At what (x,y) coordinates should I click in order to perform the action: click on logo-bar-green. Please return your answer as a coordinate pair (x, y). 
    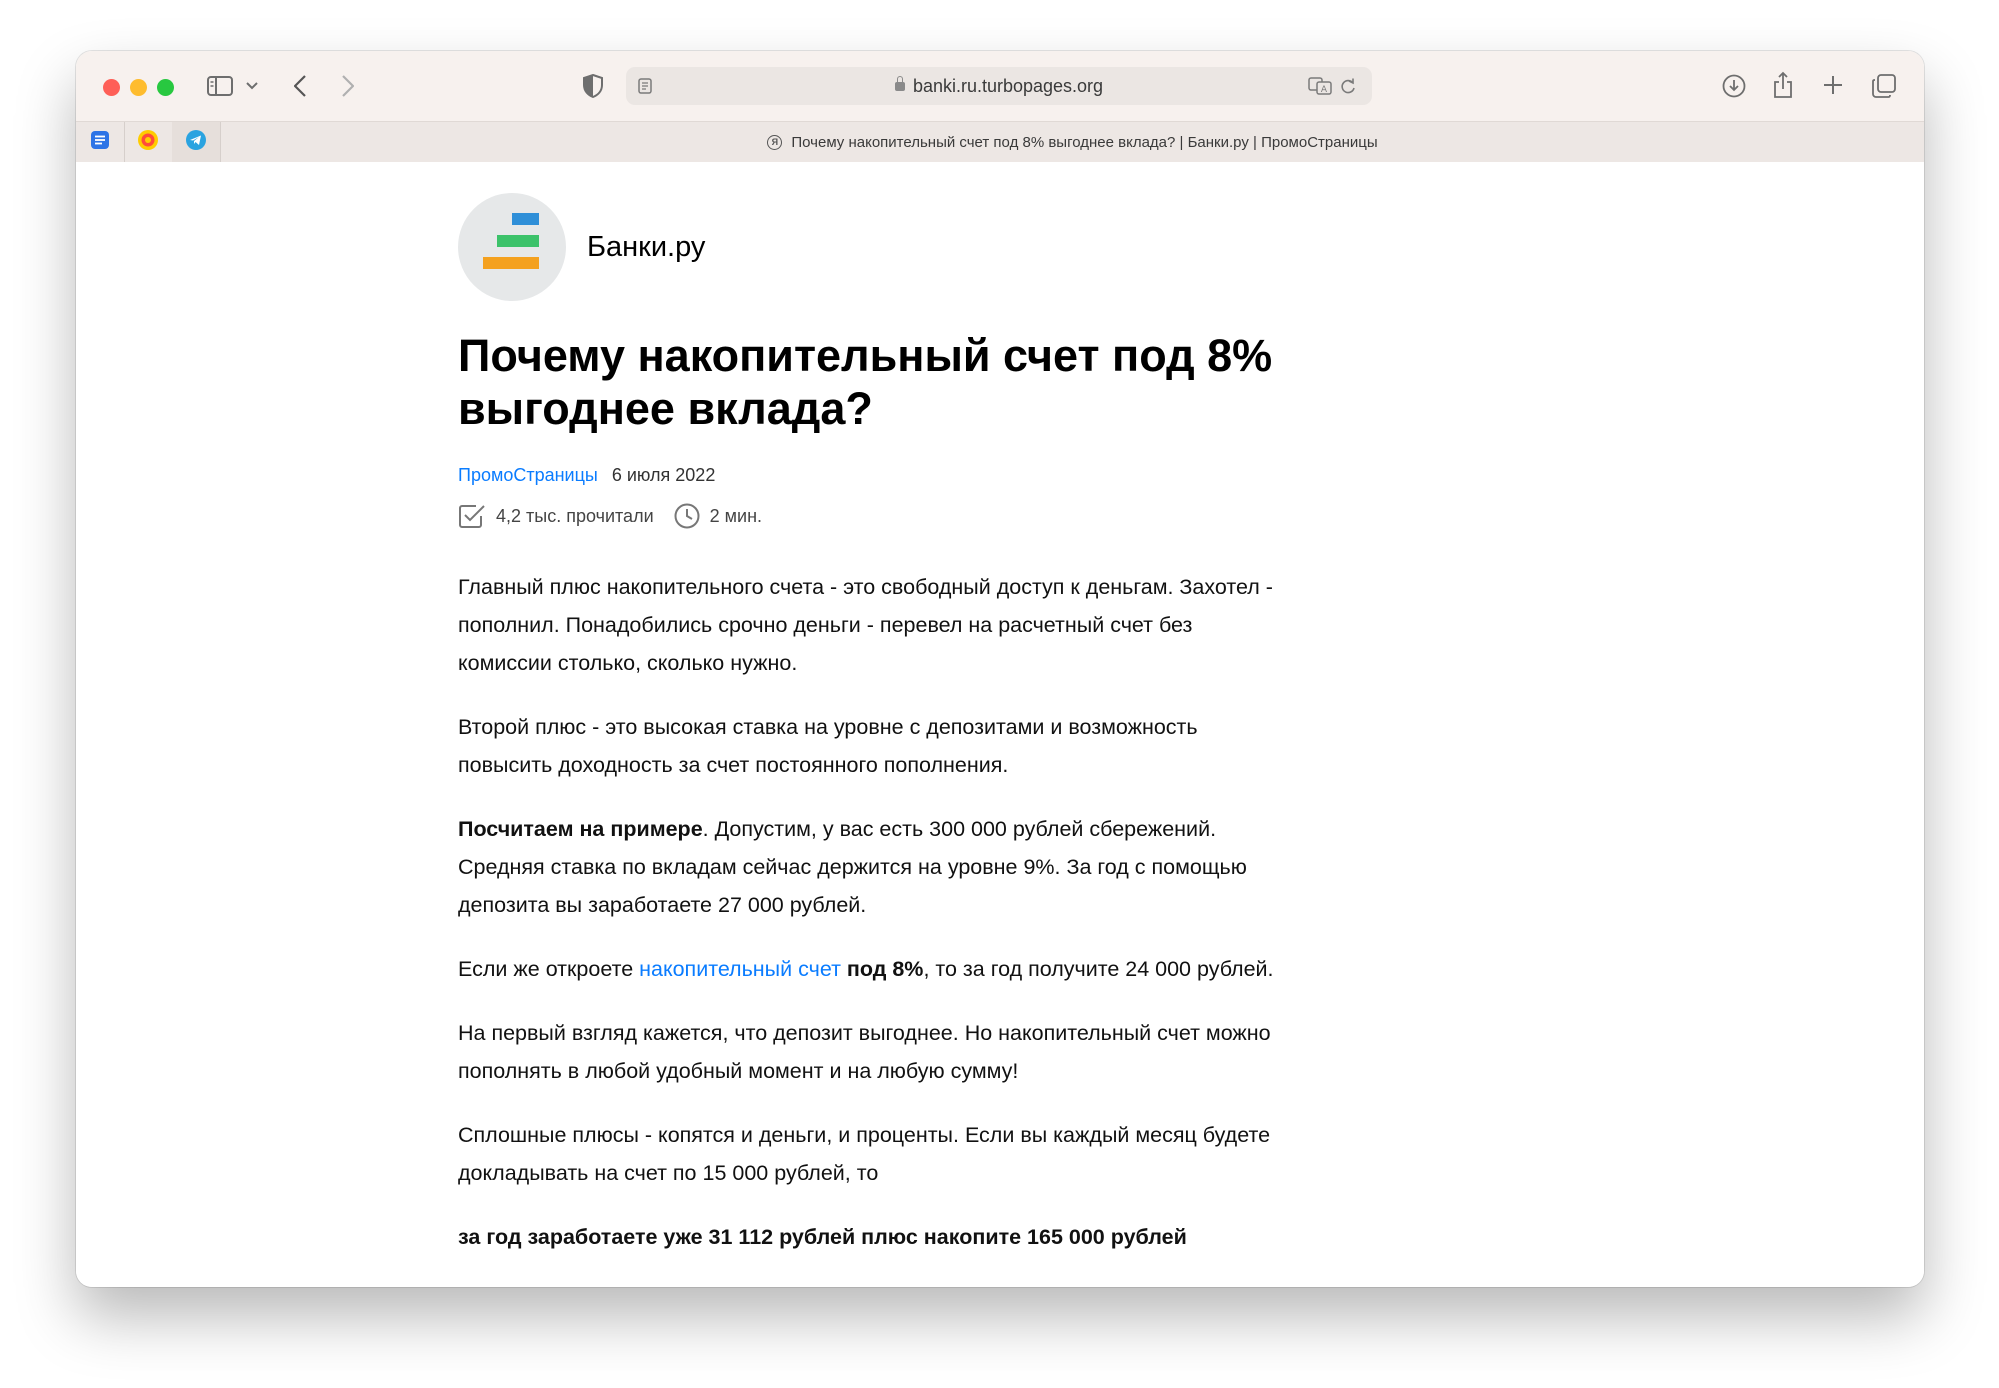
    Looking at the image, I should click on (518, 241).